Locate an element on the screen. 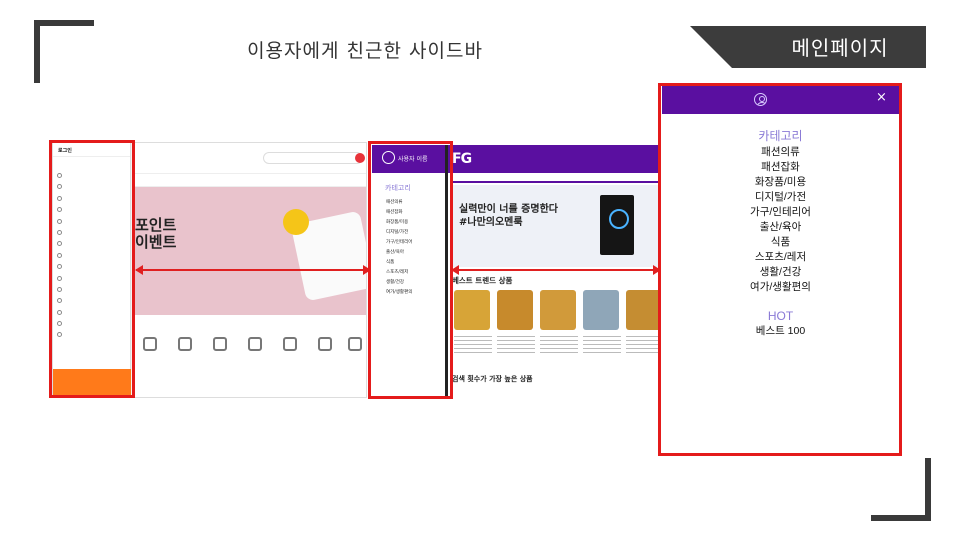 The image size is (960, 540). mock-banner-text: 실력만이 너를 증명한다 #나만의오멘룩 is located at coordinates (508, 216).